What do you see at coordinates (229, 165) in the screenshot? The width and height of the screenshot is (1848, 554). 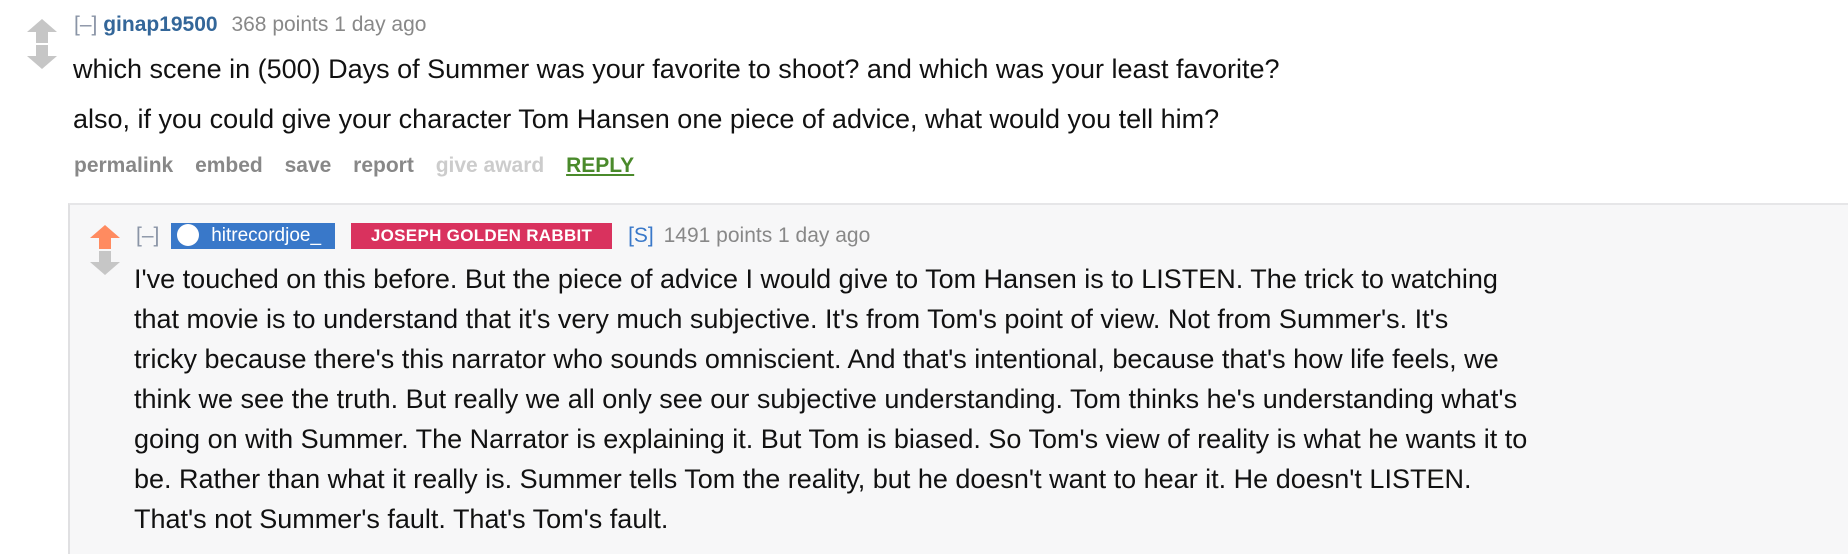 I see `embed-button: embed` at bounding box center [229, 165].